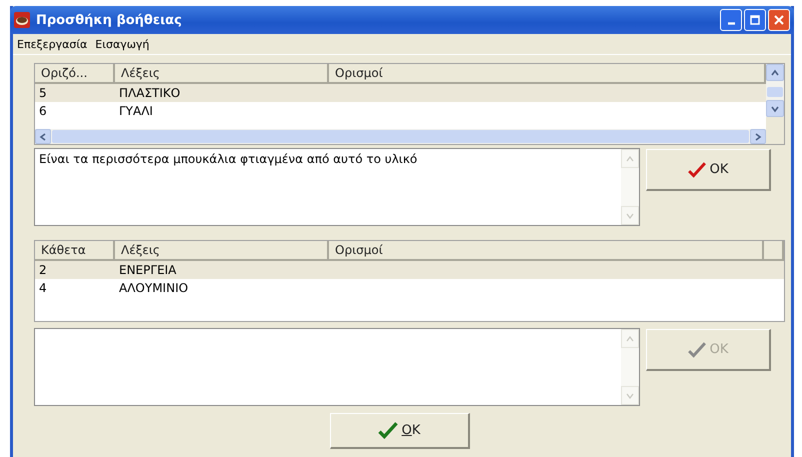  Describe the element at coordinates (43, 270) in the screenshot. I see `table-cell: 2` at that location.